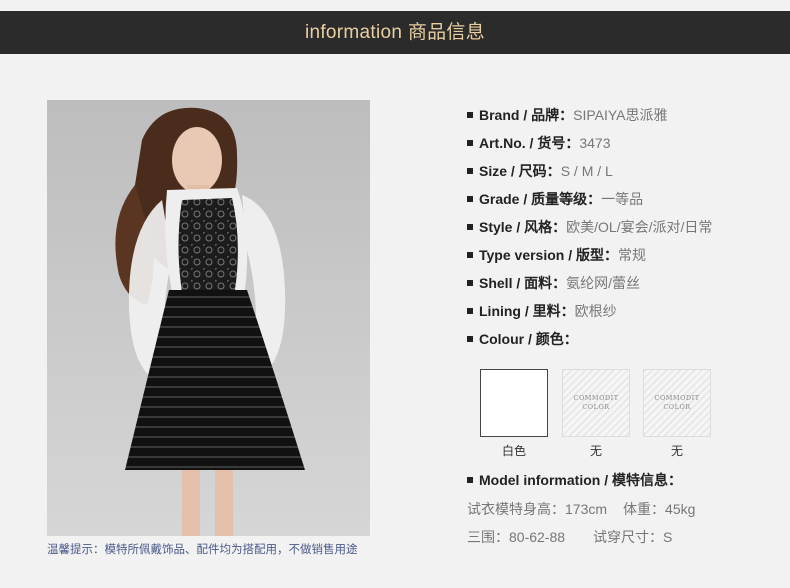 This screenshot has height=588, width=790. I want to click on model-size: 试穿尺寸：S, so click(633, 537).